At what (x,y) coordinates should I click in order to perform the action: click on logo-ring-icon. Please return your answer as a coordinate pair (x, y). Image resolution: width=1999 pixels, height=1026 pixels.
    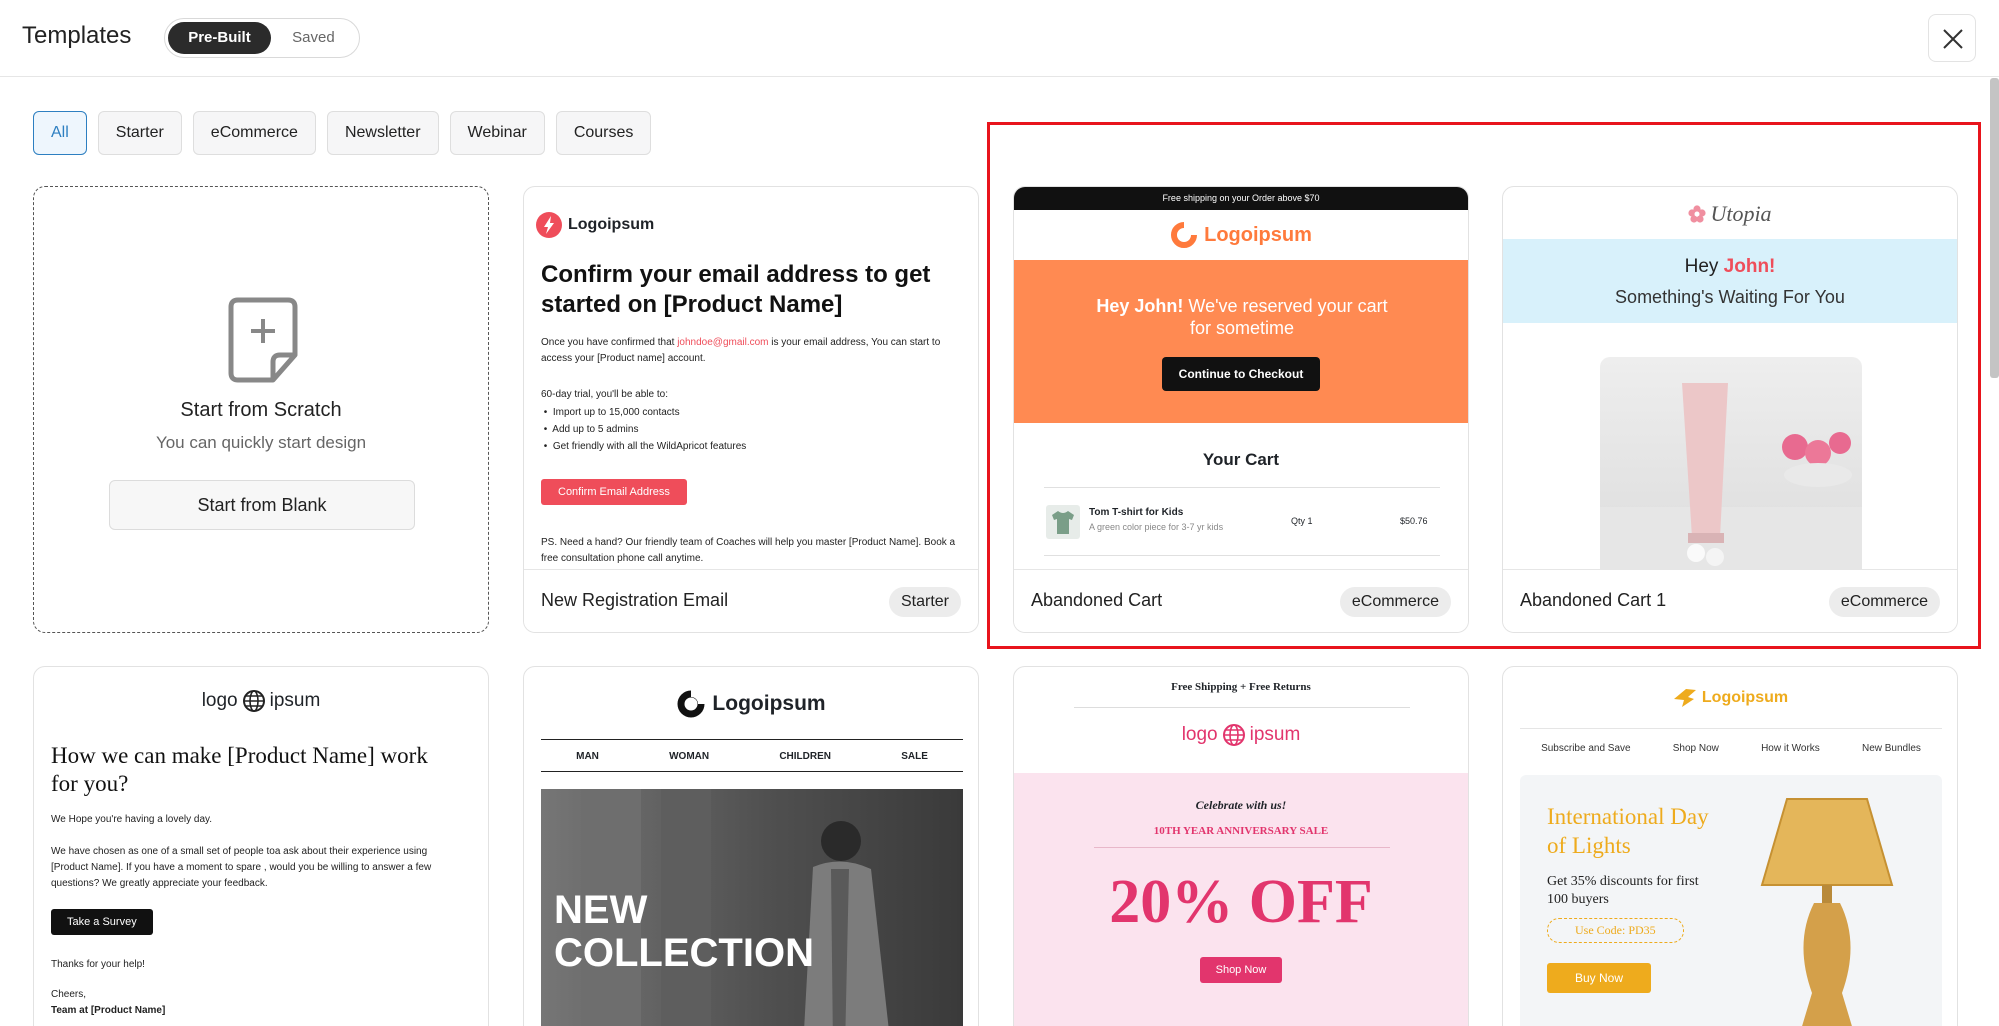
    Looking at the image, I should click on (692, 703).